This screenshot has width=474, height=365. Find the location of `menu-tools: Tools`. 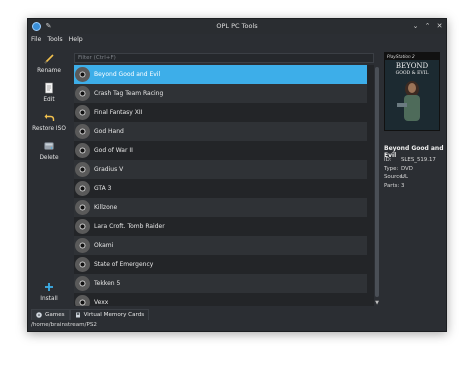

menu-tools: Tools is located at coordinates (54, 39).